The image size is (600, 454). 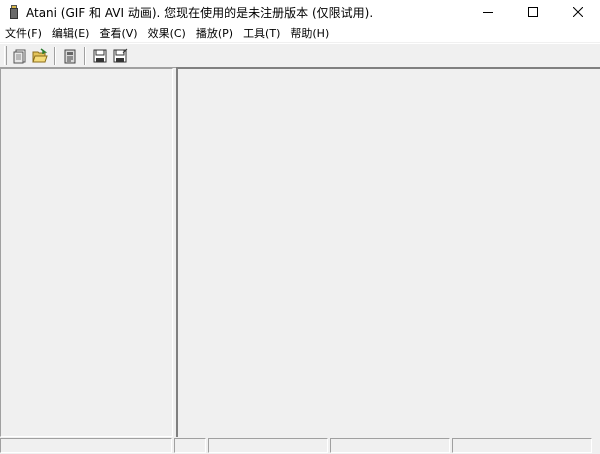 What do you see at coordinates (5, 55) in the screenshot?
I see `toolbar-grip` at bounding box center [5, 55].